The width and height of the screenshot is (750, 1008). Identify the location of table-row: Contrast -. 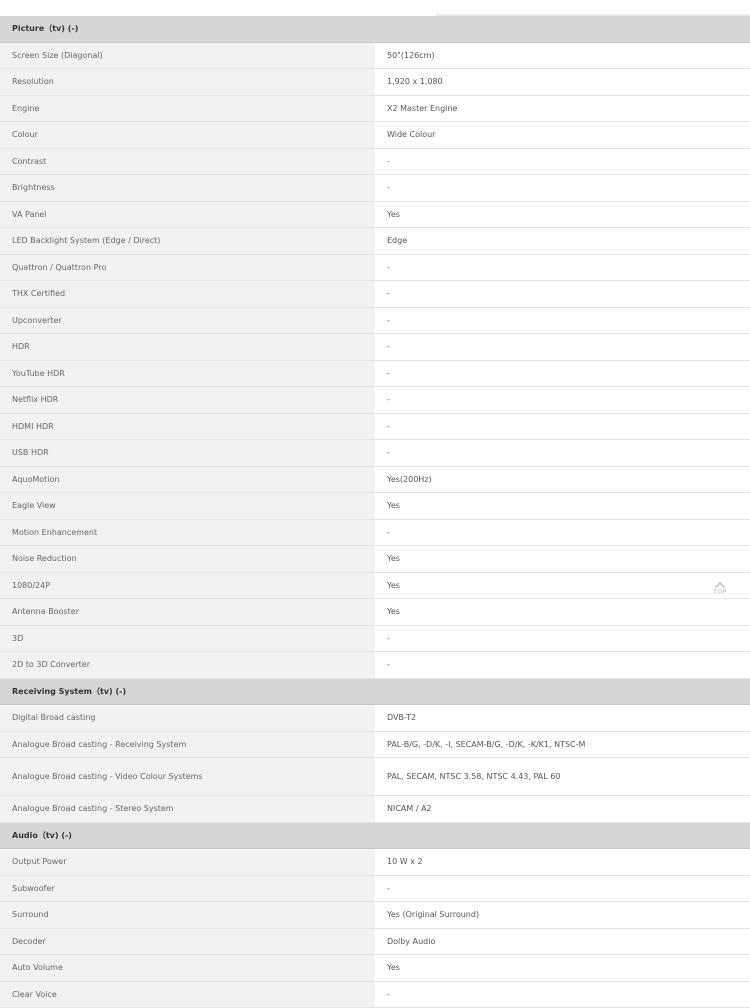
(375, 161).